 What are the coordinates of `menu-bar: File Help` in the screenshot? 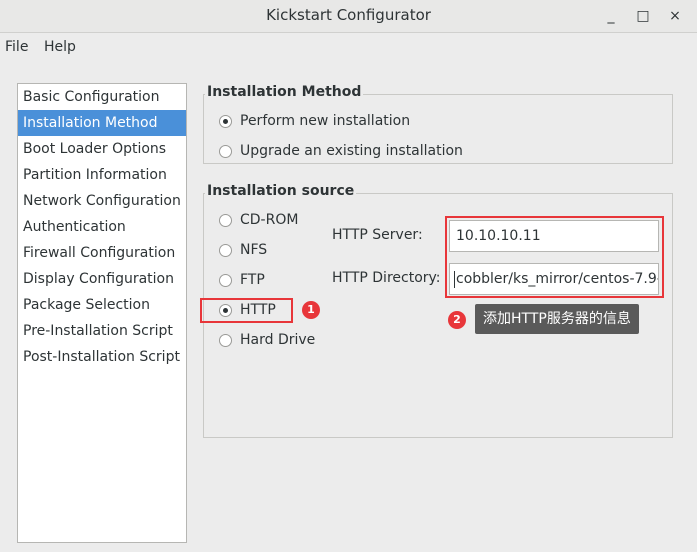 It's located at (348, 47).